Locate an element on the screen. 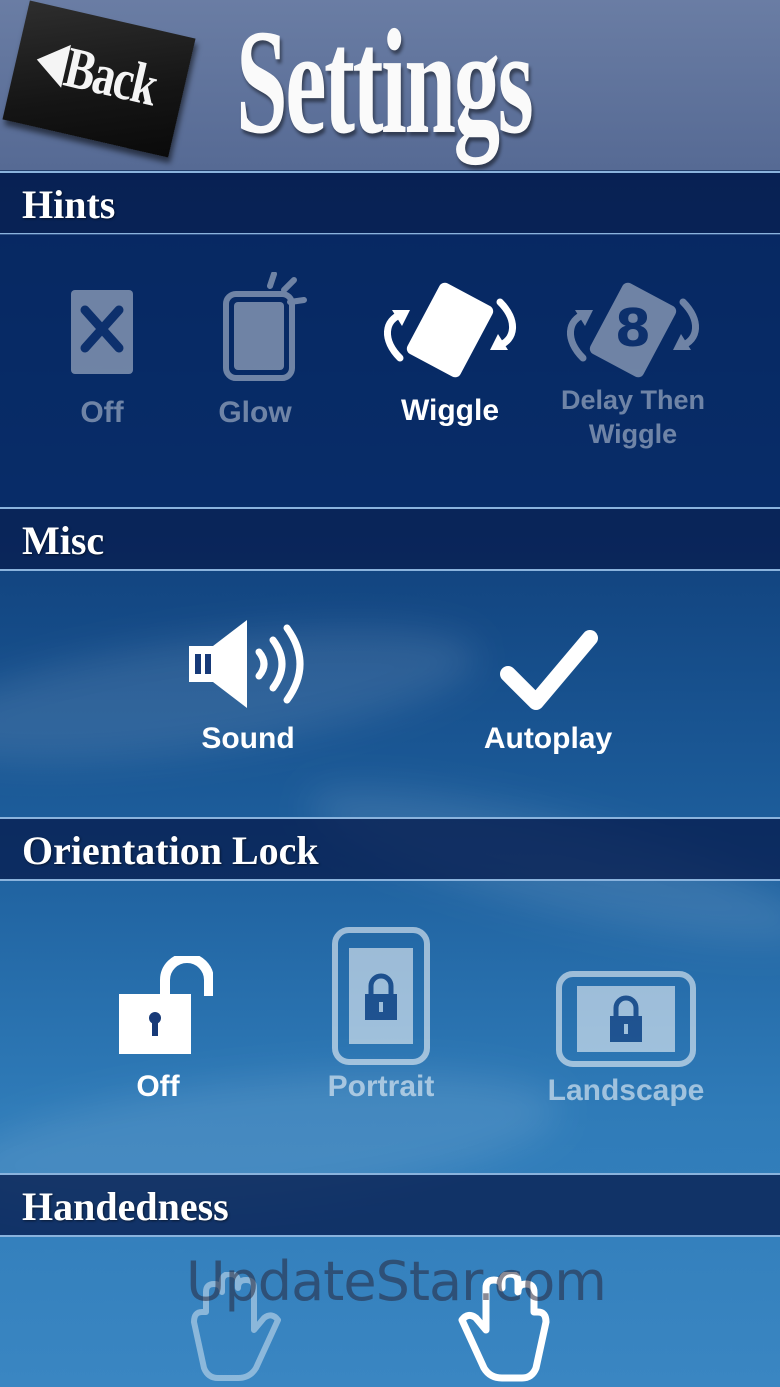 The image size is (780, 1387). orientation-option-portrait: Portrait is located at coordinates (381, 1021).